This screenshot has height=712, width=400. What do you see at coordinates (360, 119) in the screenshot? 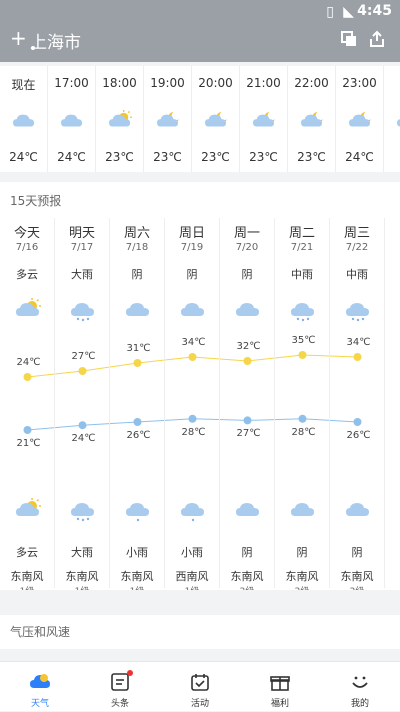
I see `hourly-item: 23:00 24℃` at bounding box center [360, 119].